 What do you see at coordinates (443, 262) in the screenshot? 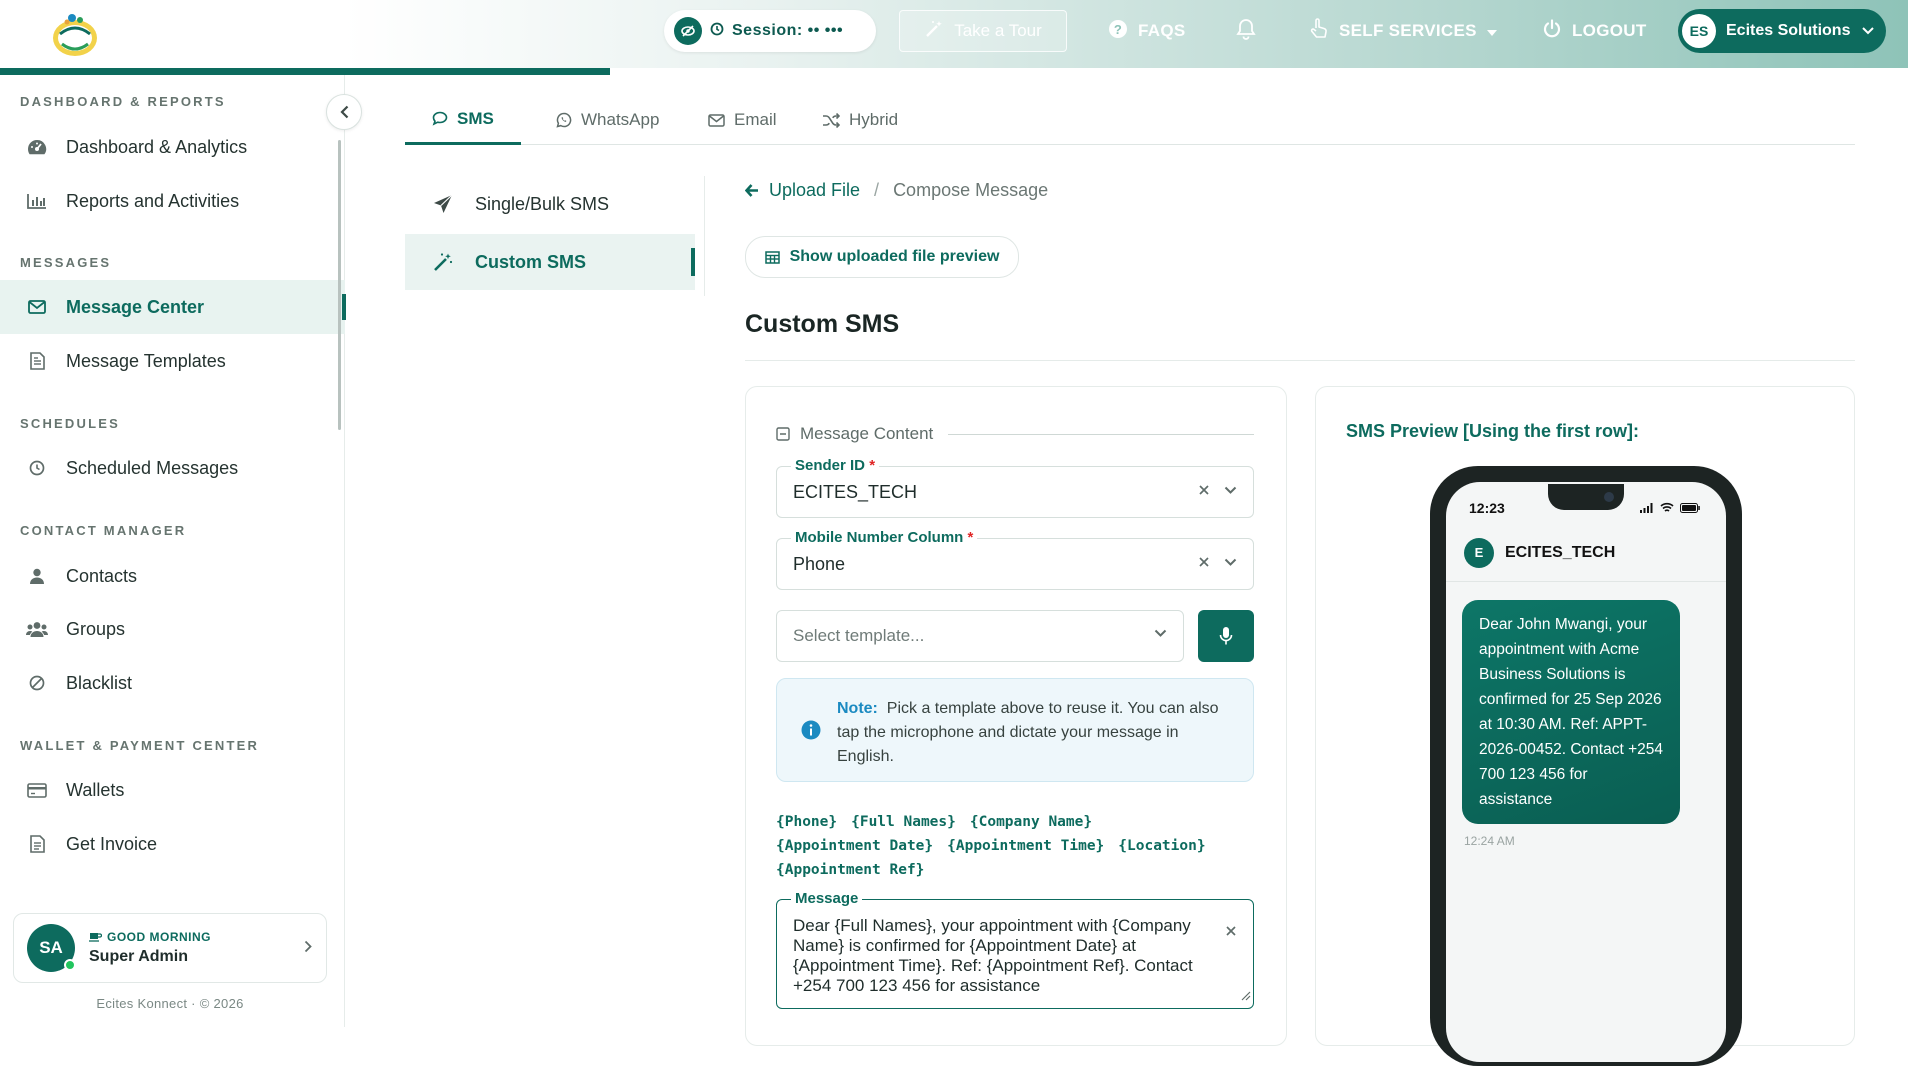
I see `magic-wand-icon` at bounding box center [443, 262].